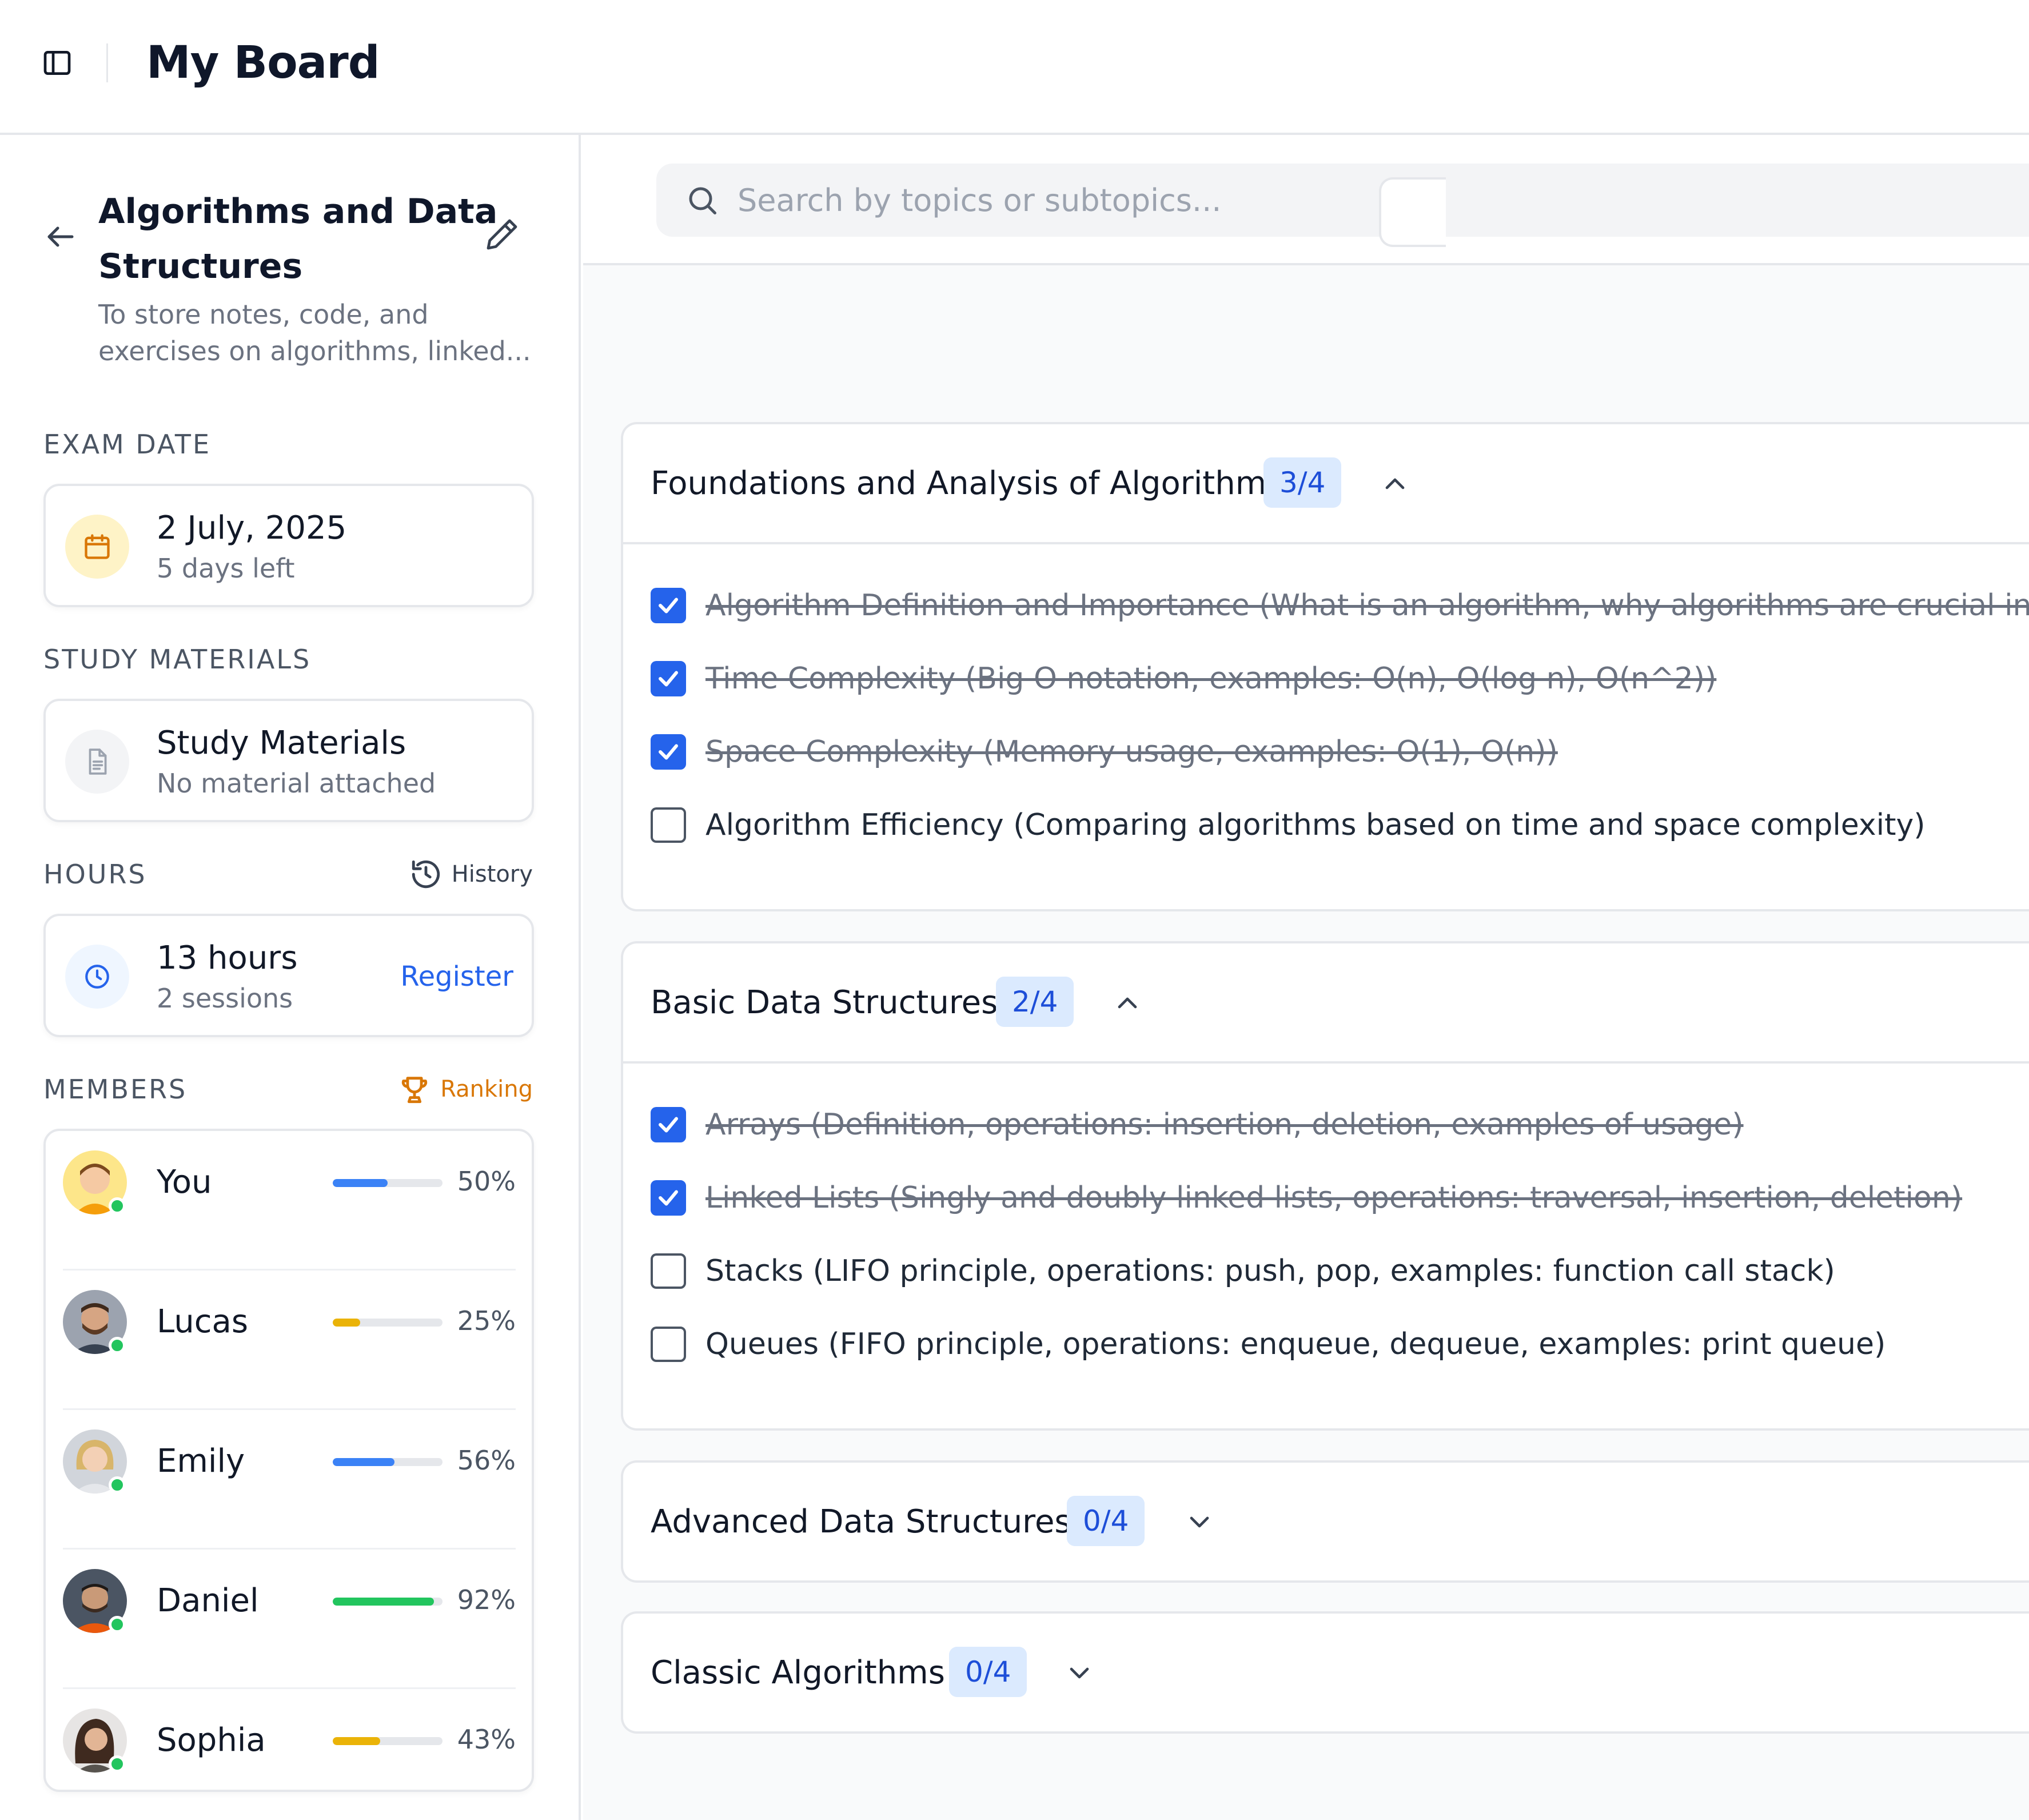 This screenshot has width=2029, height=1820. I want to click on topic-title: Classic Algorithms, so click(798, 1672).